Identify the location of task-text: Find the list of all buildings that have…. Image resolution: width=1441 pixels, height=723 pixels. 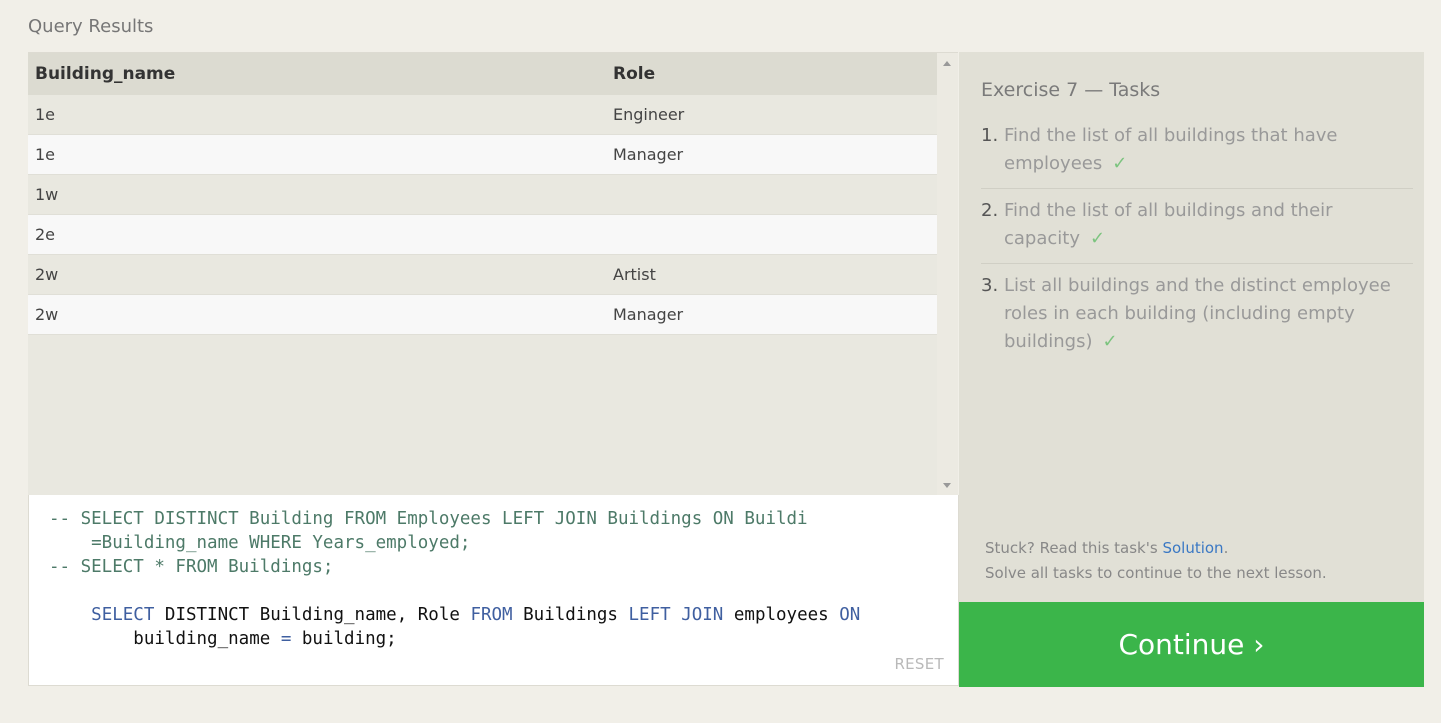
(1171, 149).